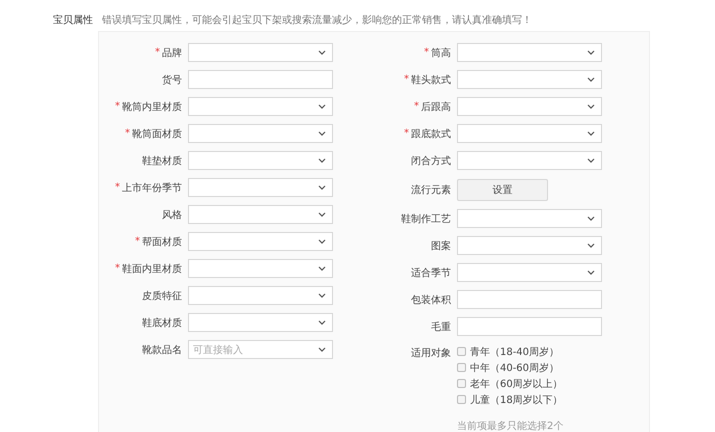  What do you see at coordinates (430, 134) in the screenshot?
I see `field-label: 跟底款式` at bounding box center [430, 134].